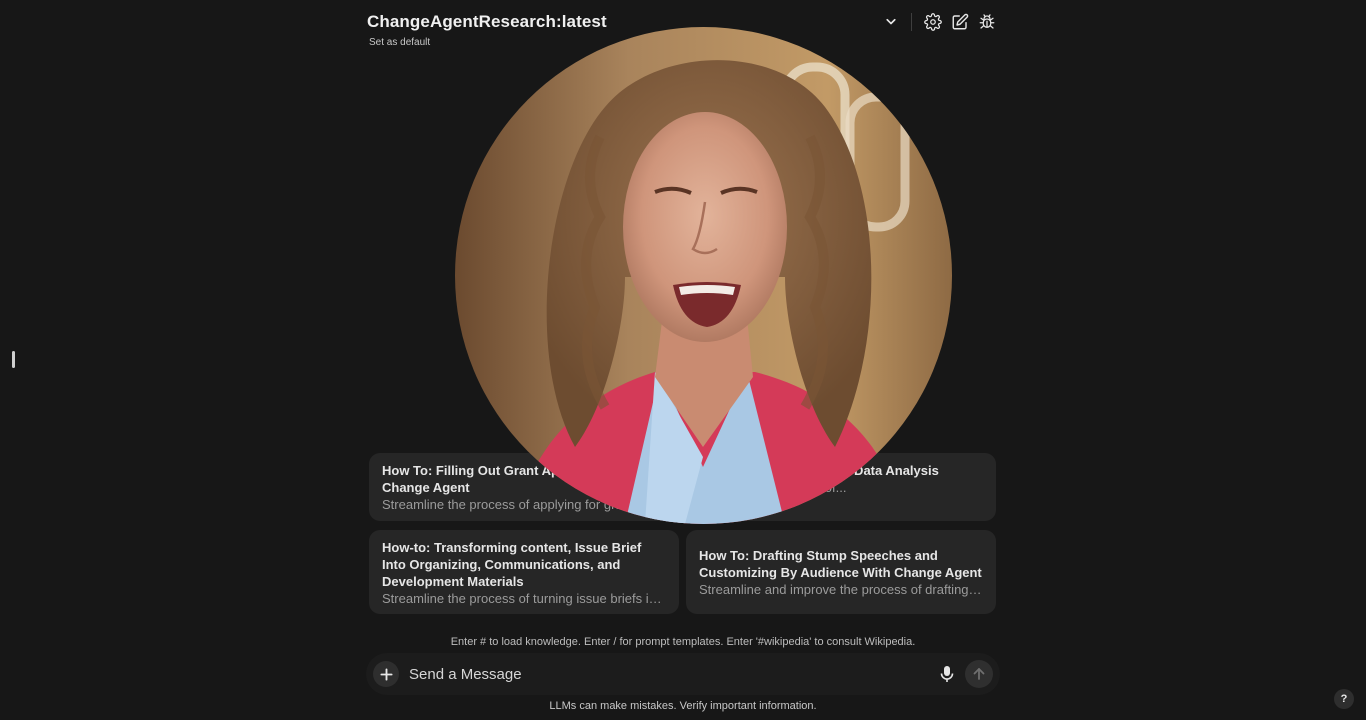 This screenshot has width=1366, height=720. I want to click on header-divider, so click(911, 22).